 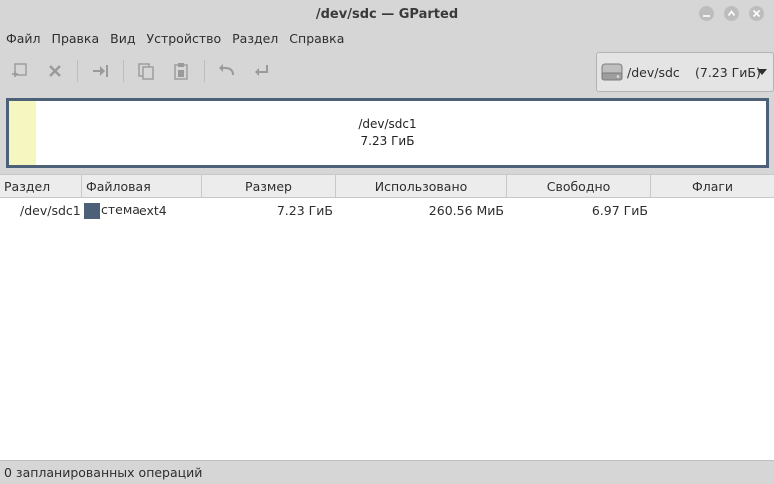 What do you see at coordinates (387, 124) in the screenshot?
I see `graph-partition-name: /dev/sdc1` at bounding box center [387, 124].